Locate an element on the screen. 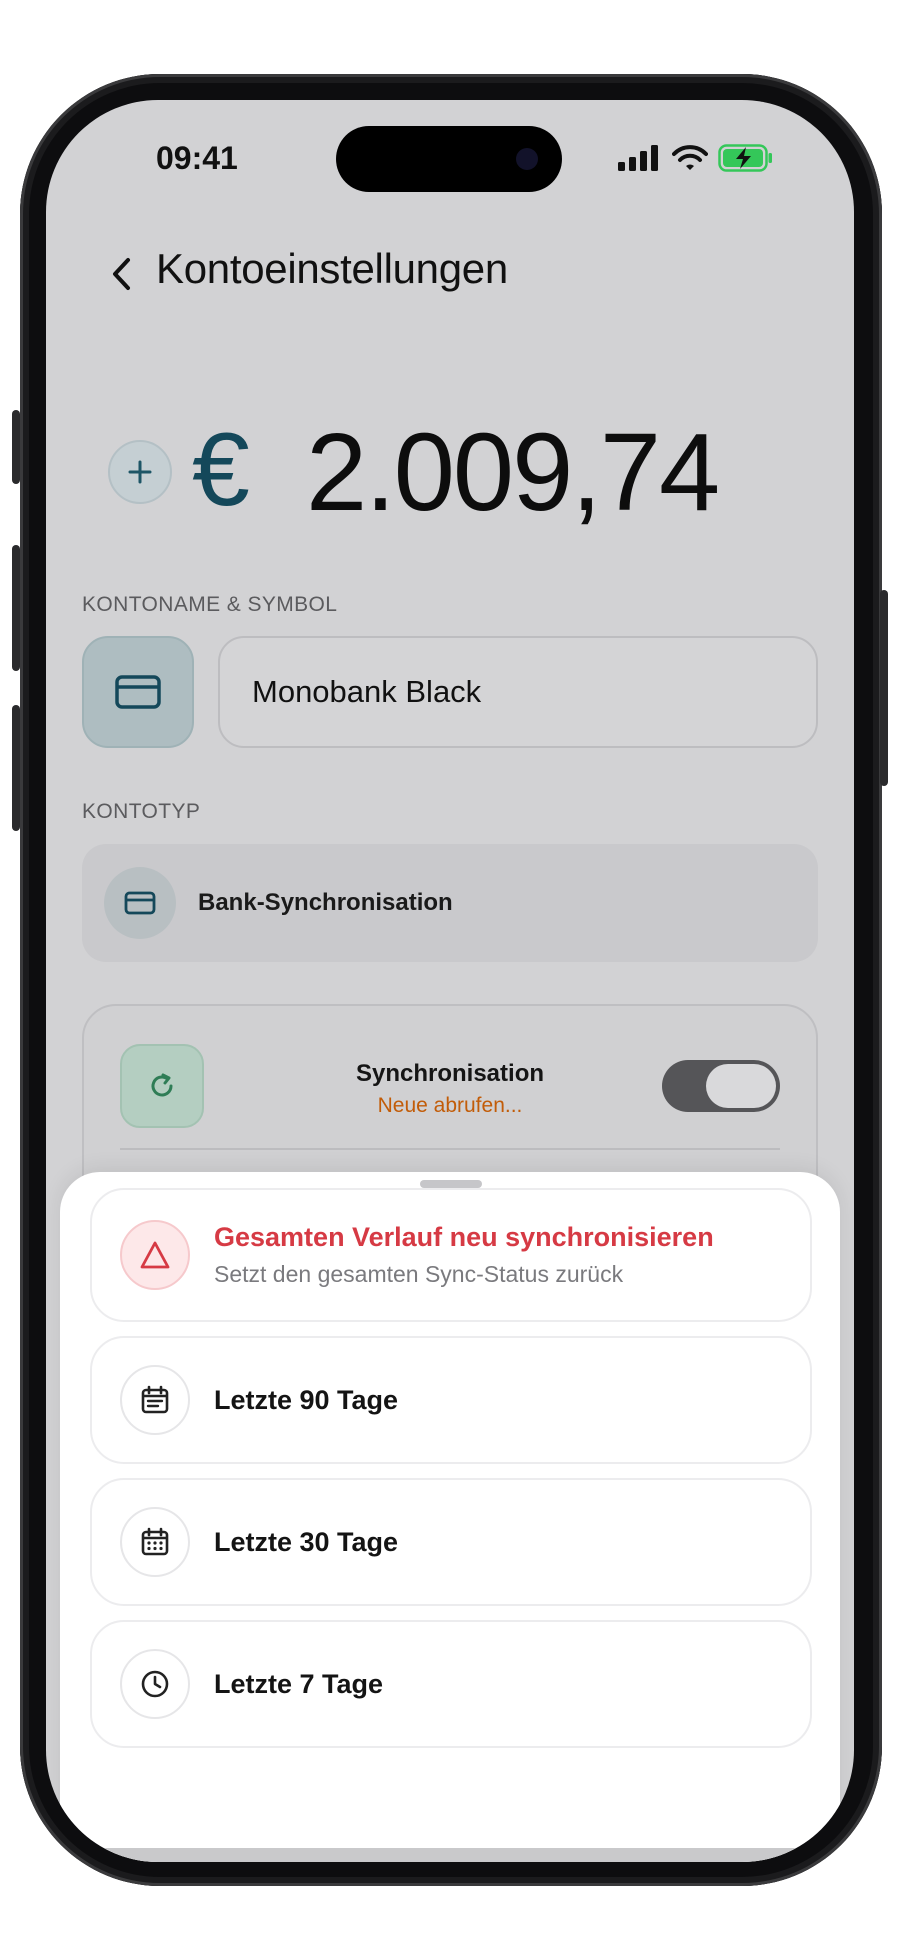 Image resolution: width=900 pixels, height=1955 pixels. bottom-edge is located at coordinates (450, 1855).